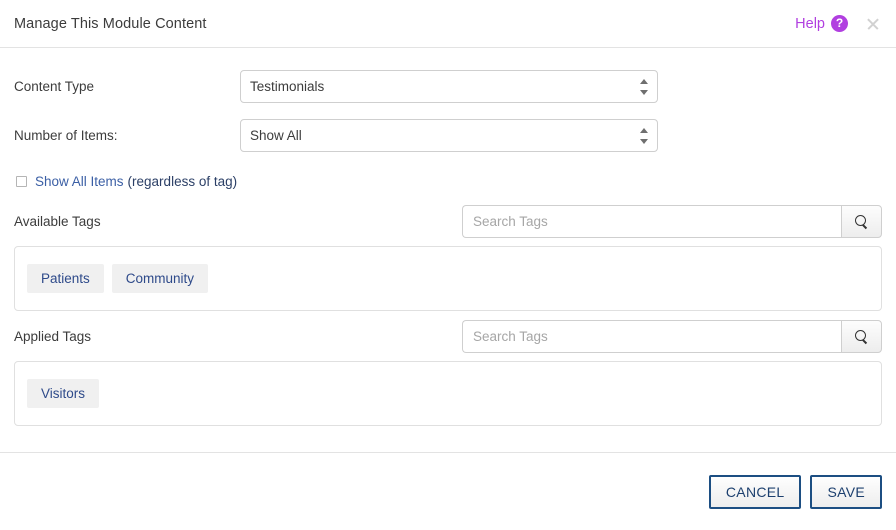  Describe the element at coordinates (448, 336) in the screenshot. I see `applied-tags-row: Applied Tags` at that location.